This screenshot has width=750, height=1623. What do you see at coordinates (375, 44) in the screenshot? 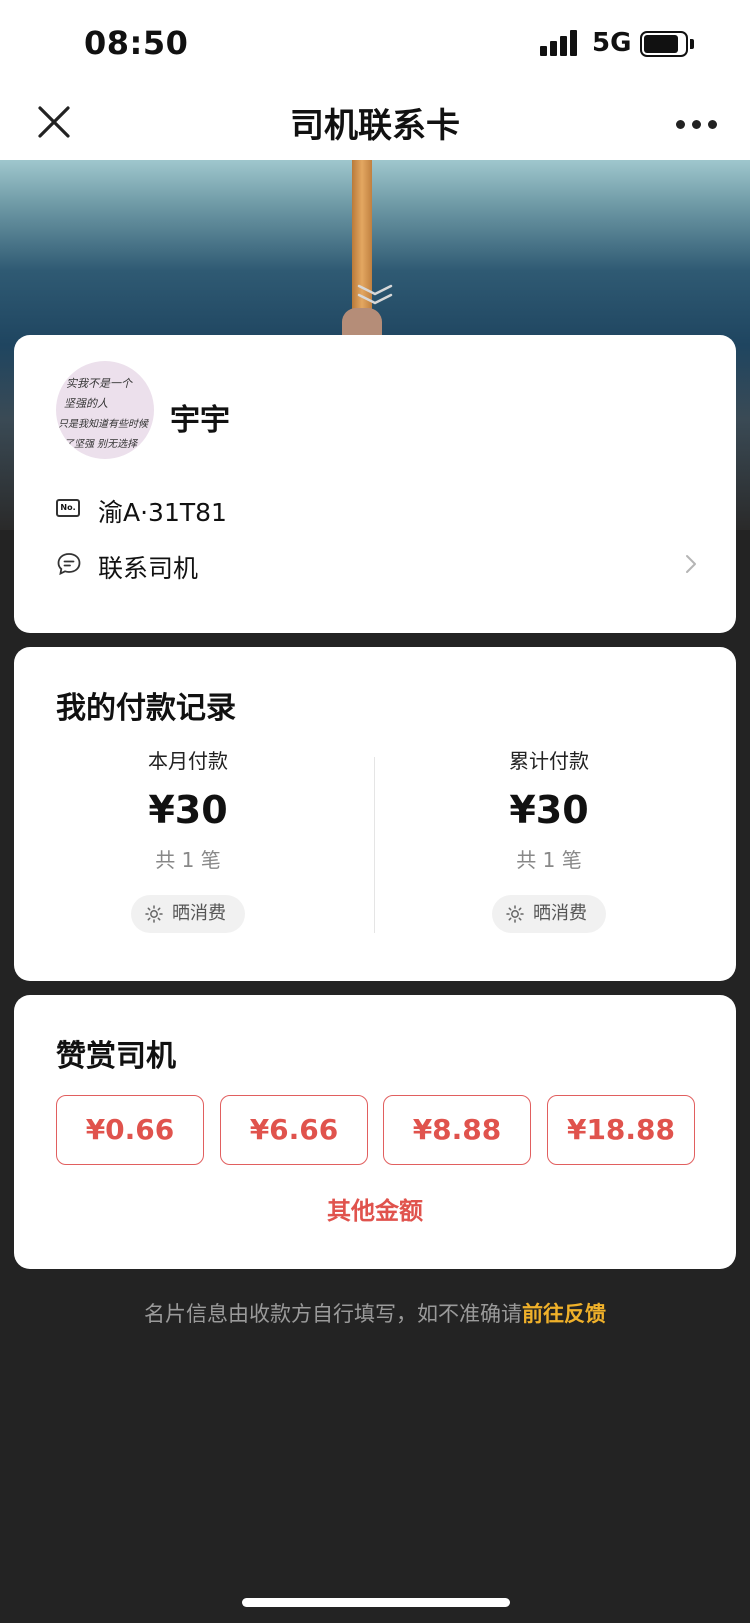
I see `status-bar: 08:50 5G` at bounding box center [375, 44].